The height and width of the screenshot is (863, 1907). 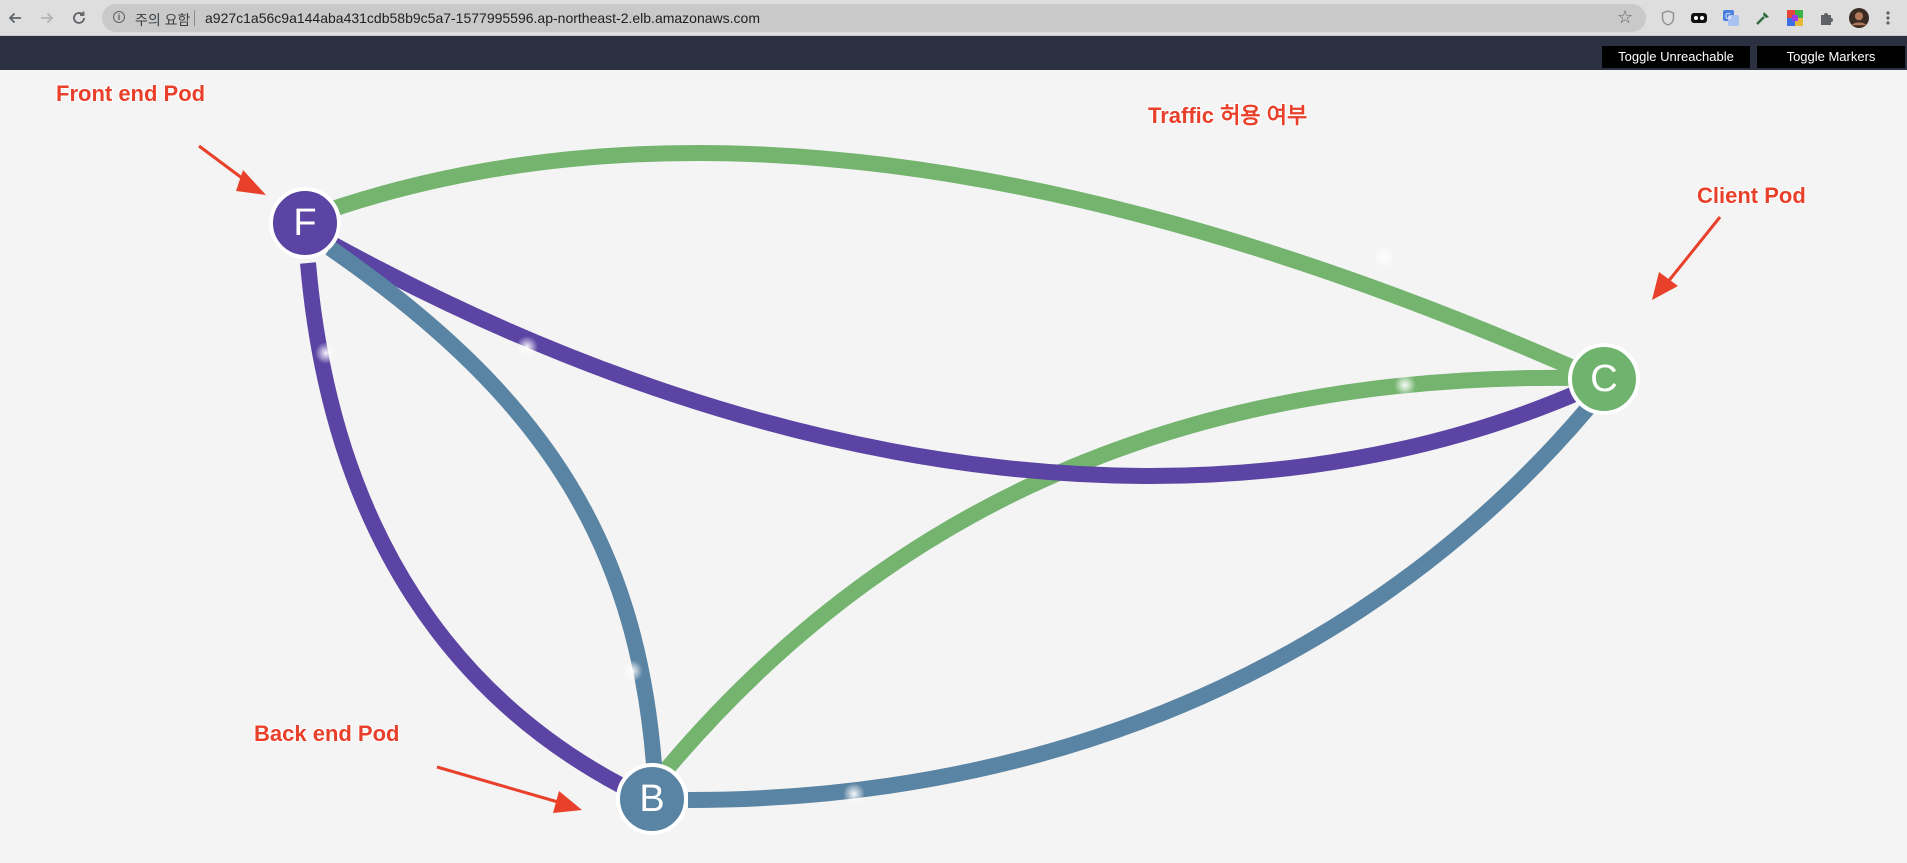 What do you see at coordinates (1668, 18) in the screenshot?
I see `shield-extension-icon` at bounding box center [1668, 18].